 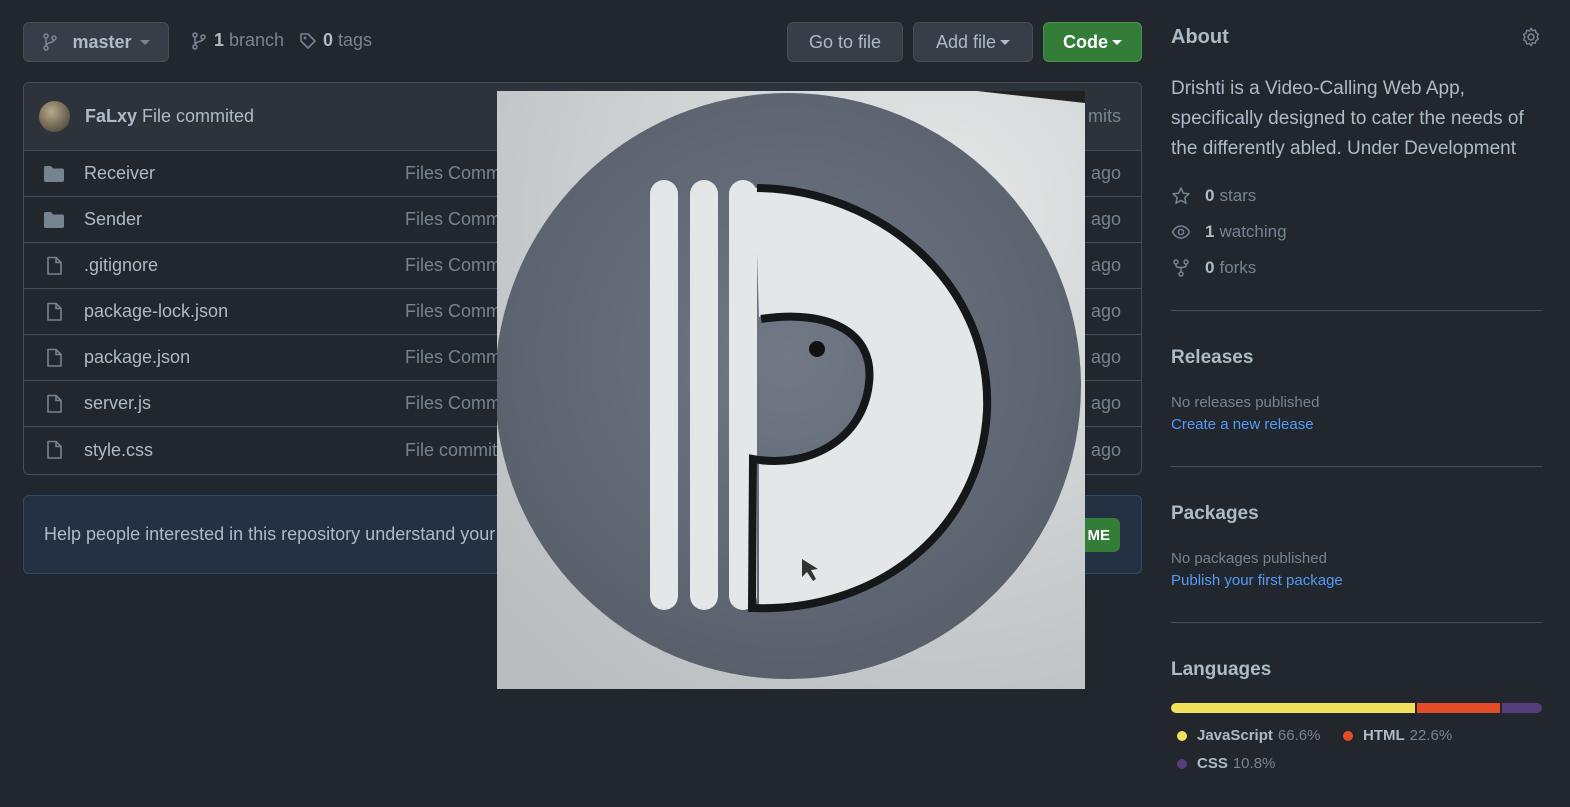 What do you see at coordinates (1200, 37) in the screenshot?
I see `about-heading: About` at bounding box center [1200, 37].